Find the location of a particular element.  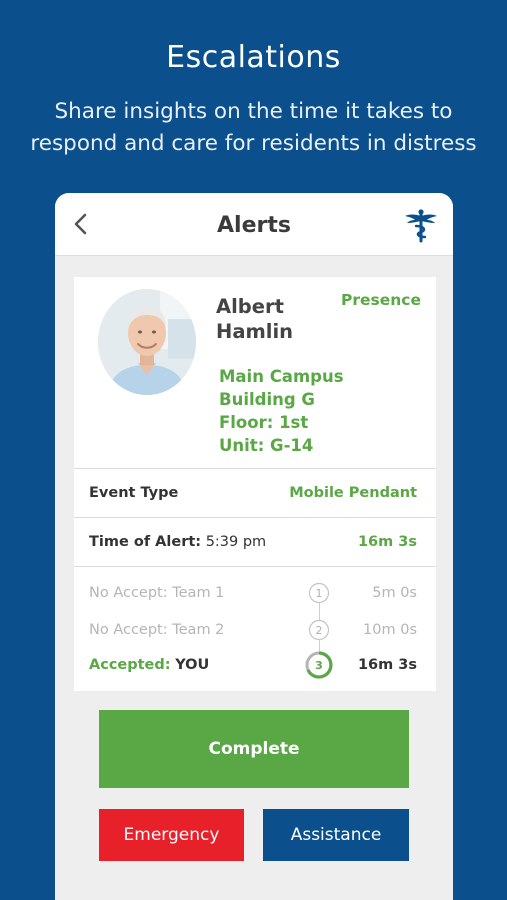

escalation-item-accepted: Accepted: YOU 3 16m 3s is located at coordinates (255, 666).